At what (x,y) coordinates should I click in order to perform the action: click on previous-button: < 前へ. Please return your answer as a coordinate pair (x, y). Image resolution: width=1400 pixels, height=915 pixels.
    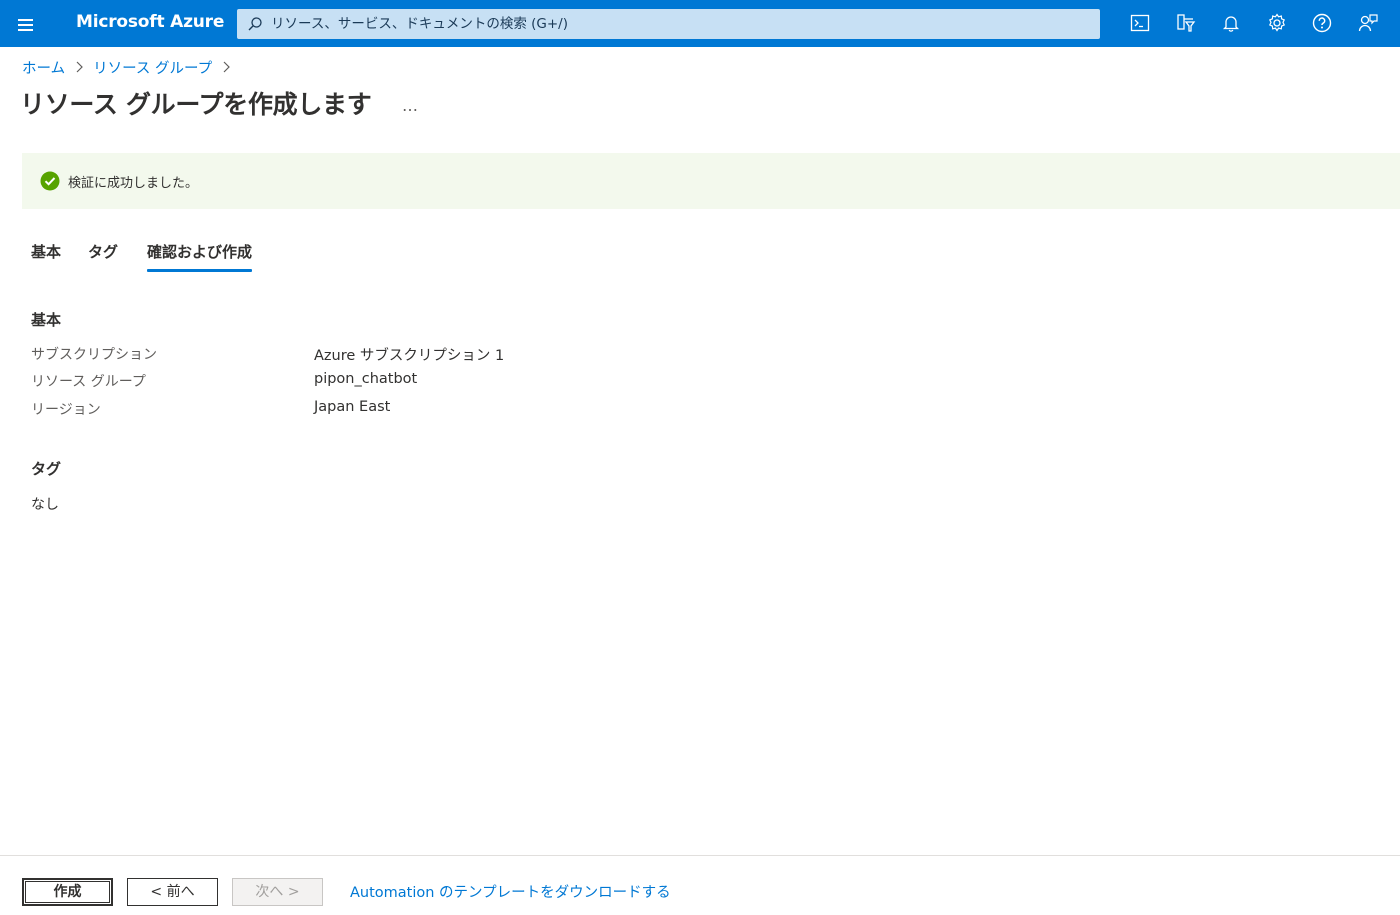
    Looking at the image, I should click on (172, 892).